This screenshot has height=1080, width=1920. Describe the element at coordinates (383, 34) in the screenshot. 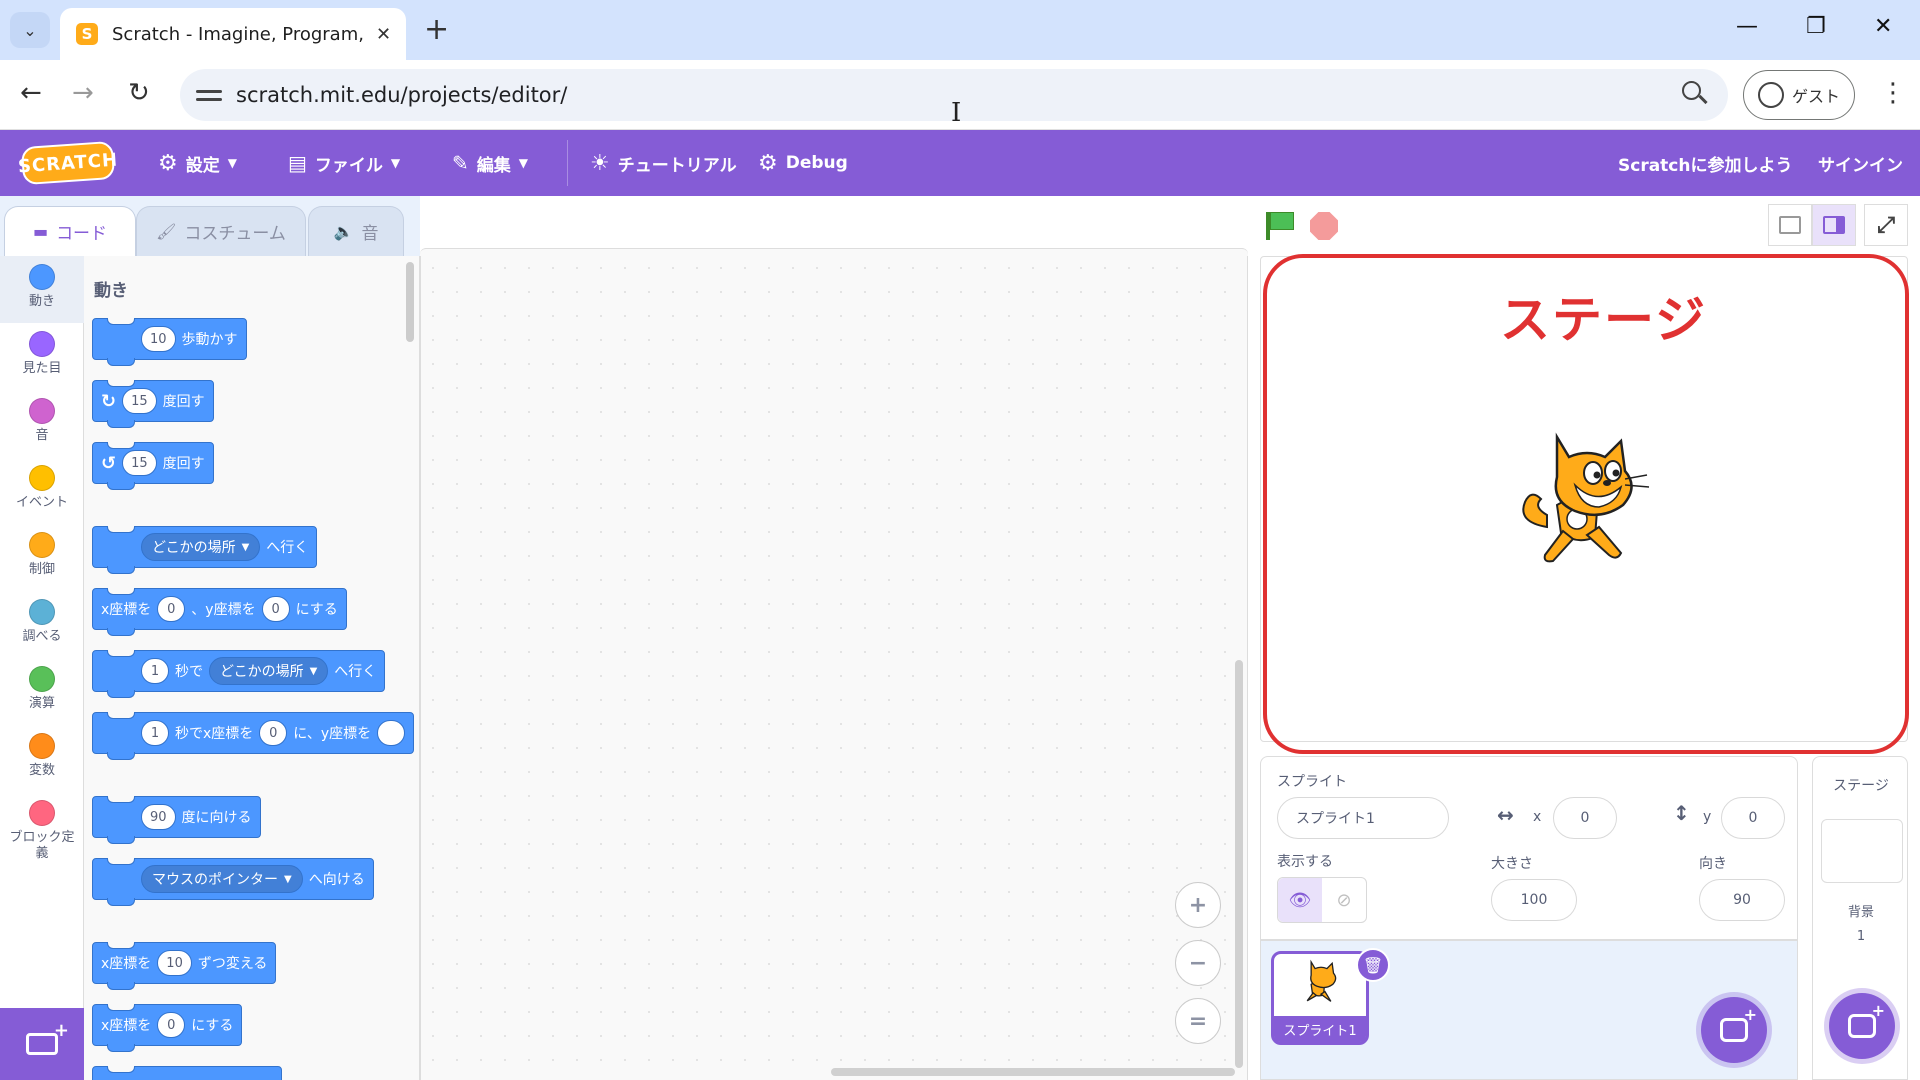

I see `close-tab-icon: ✕` at that location.